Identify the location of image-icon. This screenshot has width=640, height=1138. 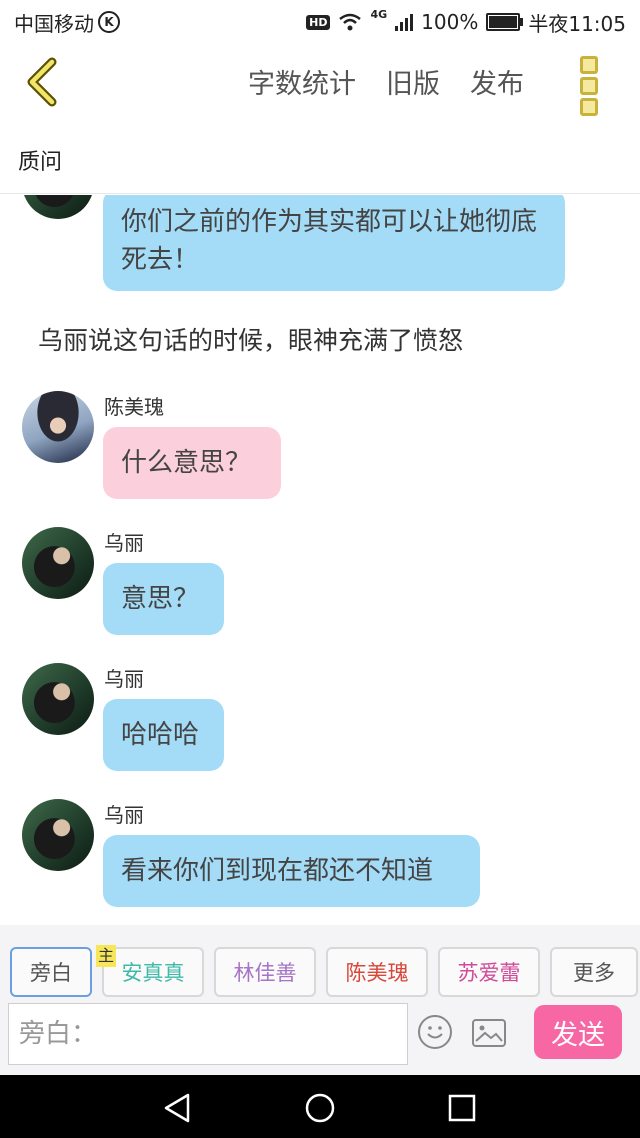
(489, 1033).